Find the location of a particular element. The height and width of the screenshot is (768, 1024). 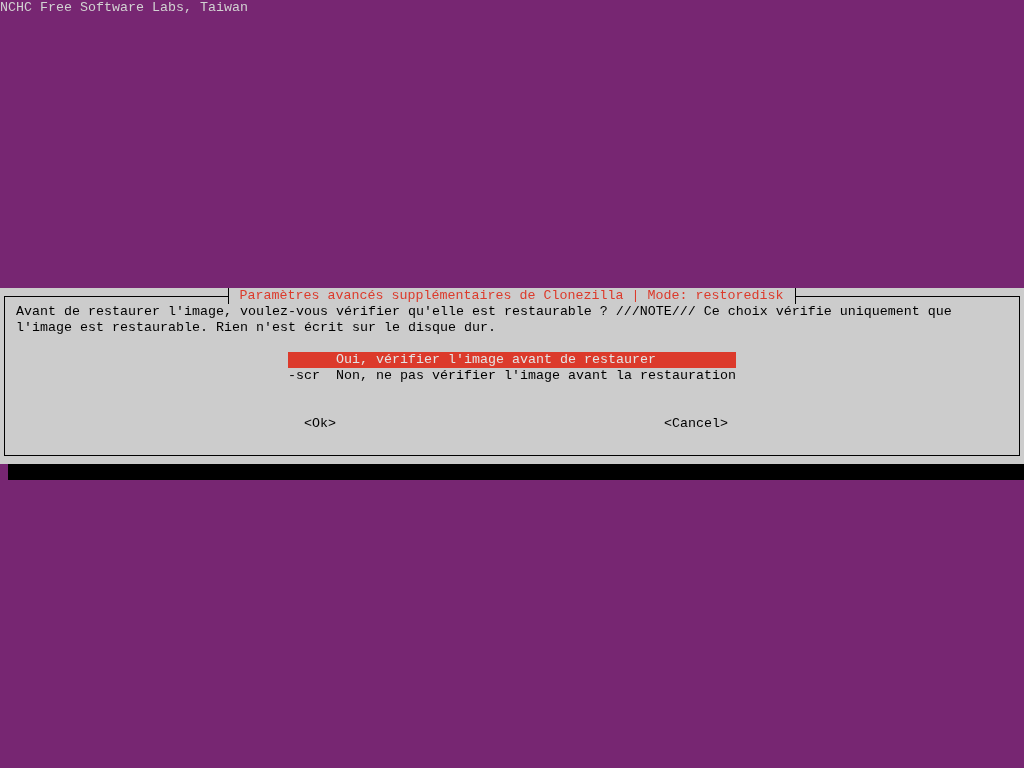

header-text: NCHC Free Software Labs, Taiwan is located at coordinates (124, 8).